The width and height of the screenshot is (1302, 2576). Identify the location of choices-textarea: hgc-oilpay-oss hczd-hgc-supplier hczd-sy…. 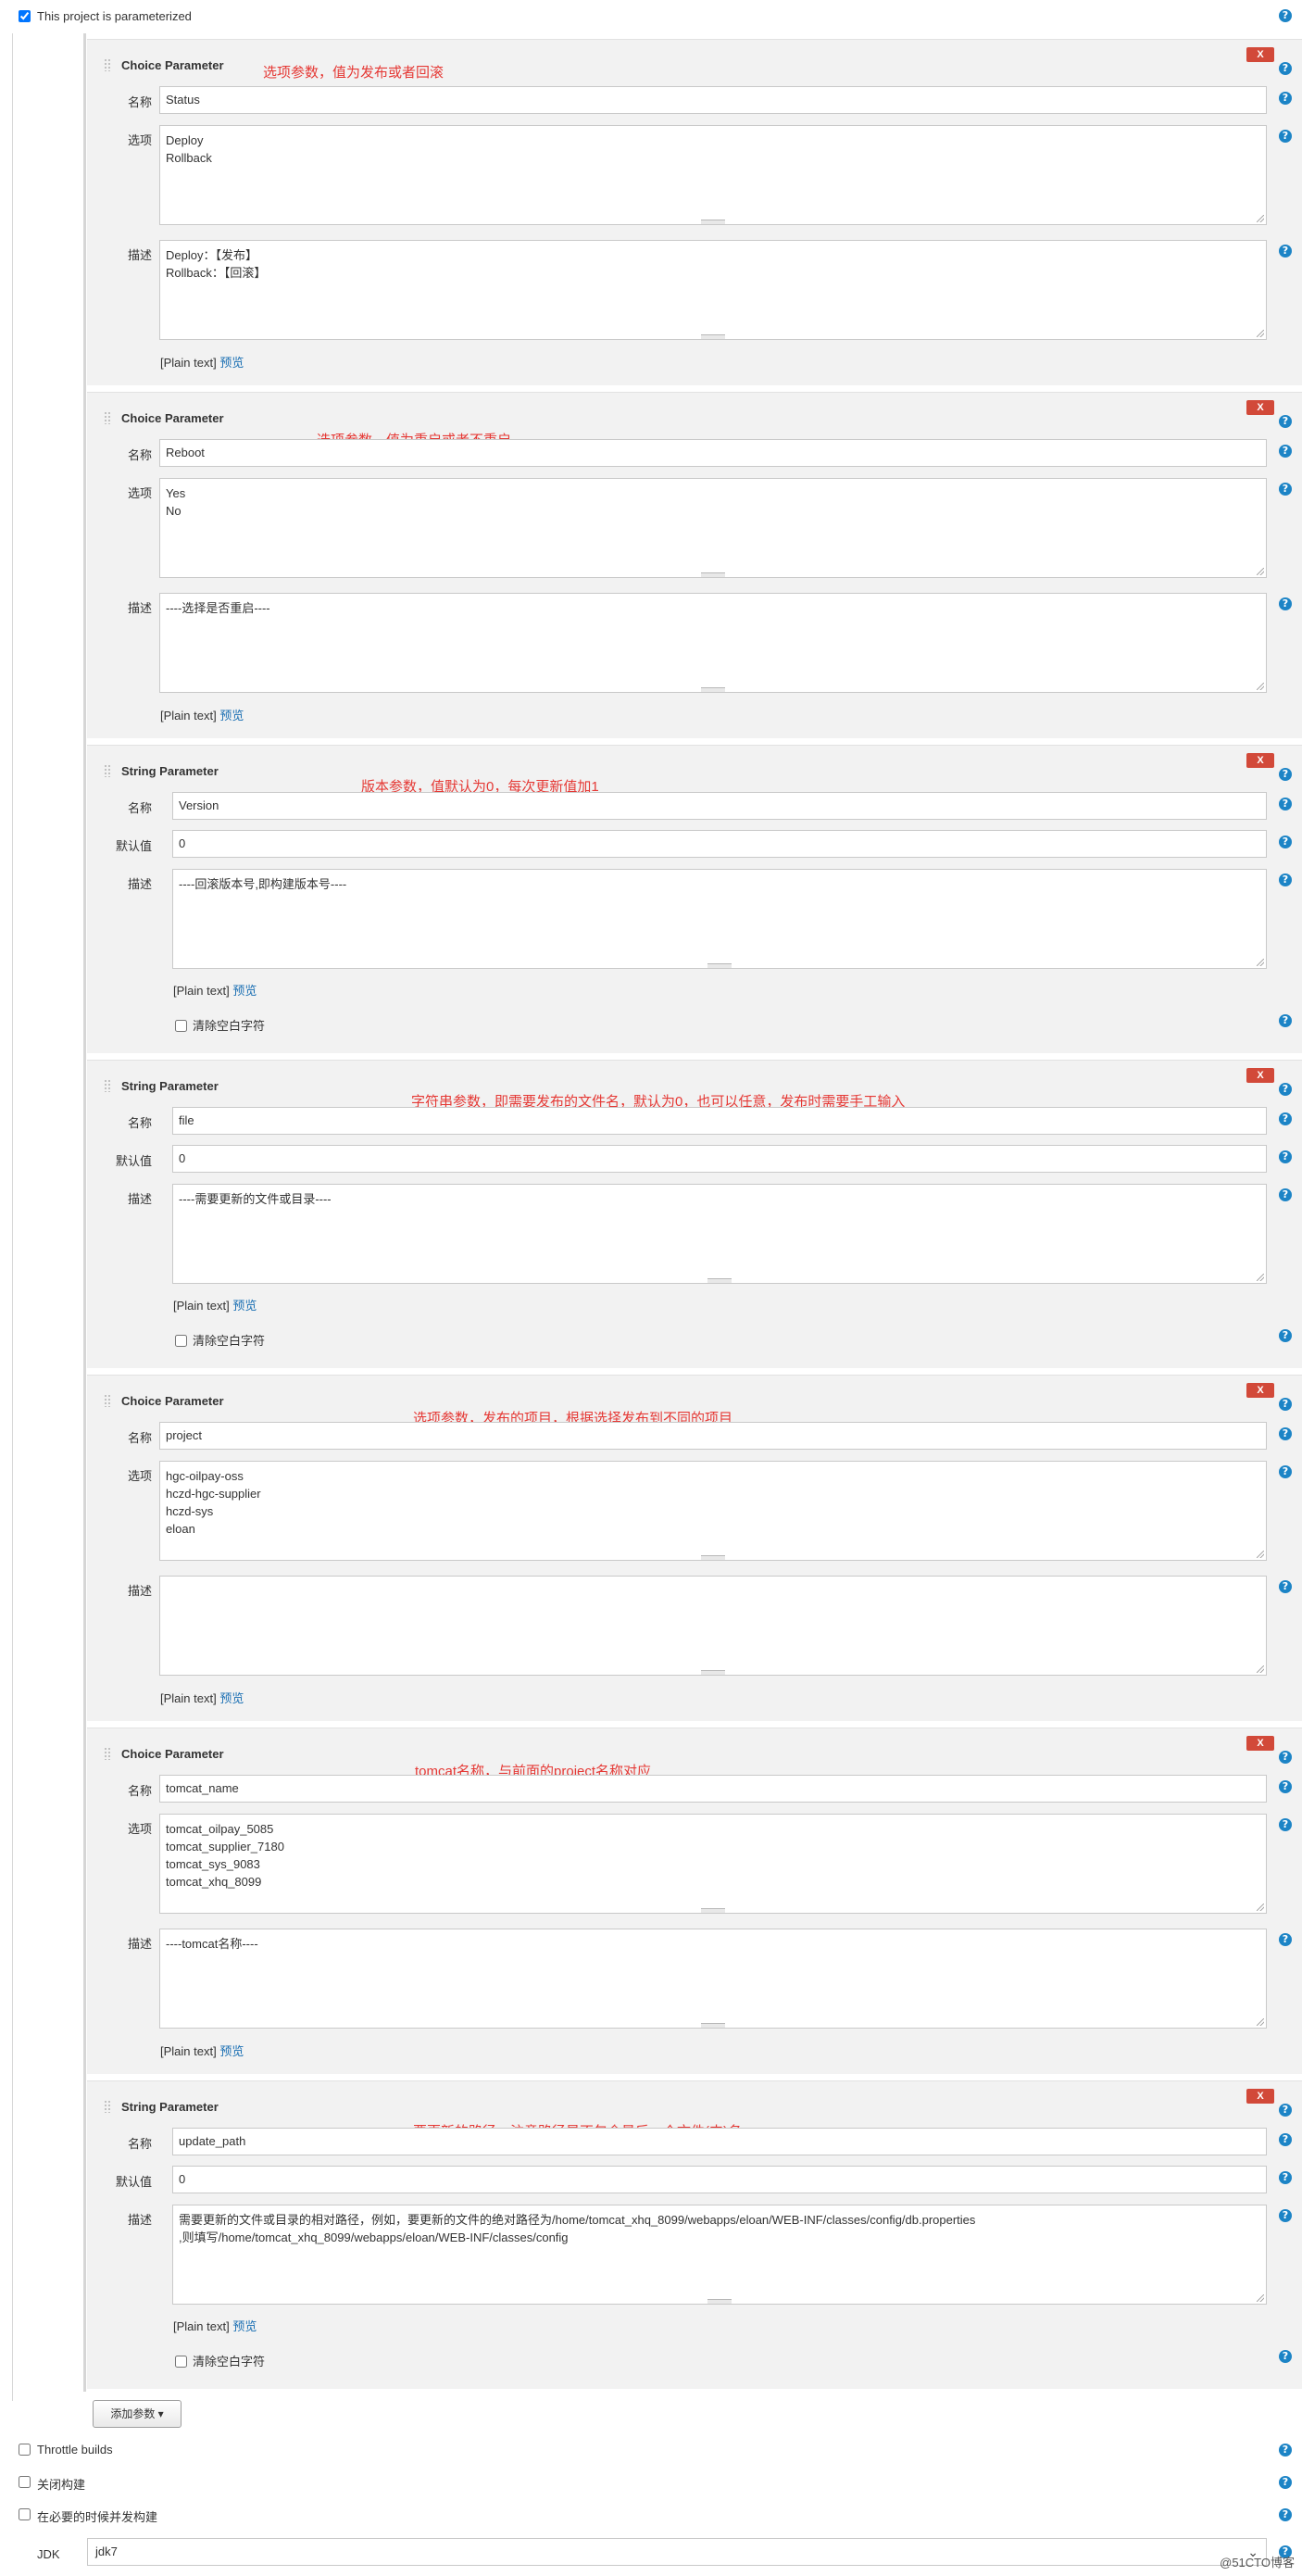
(713, 1511).